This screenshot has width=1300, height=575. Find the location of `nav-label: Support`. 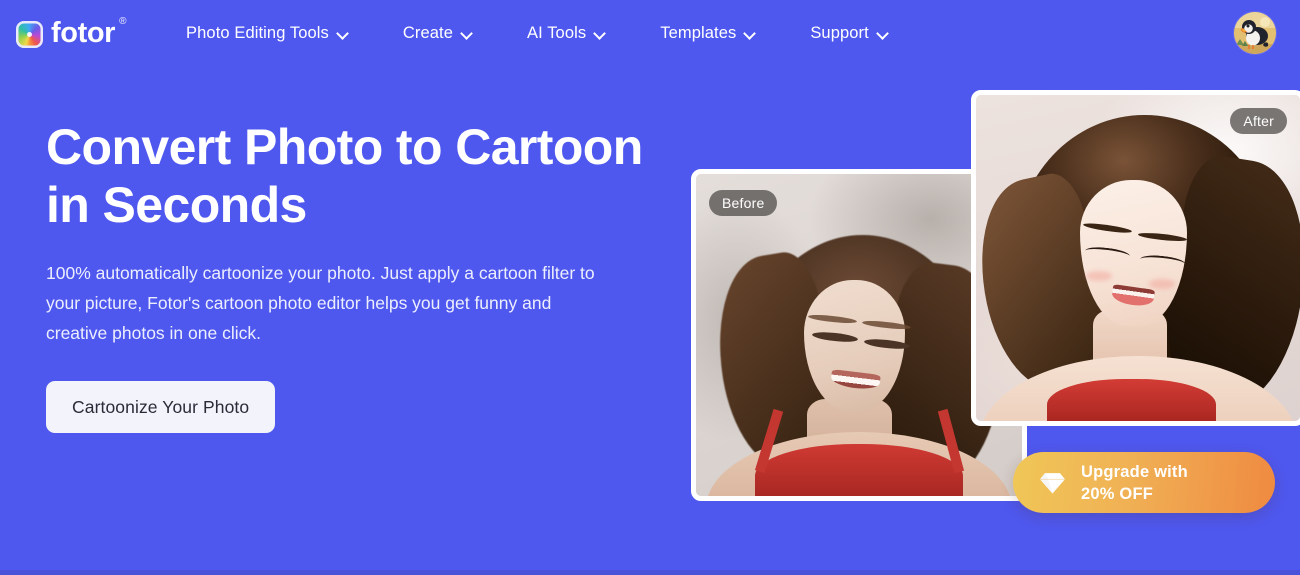

nav-label: Support is located at coordinates (839, 32).